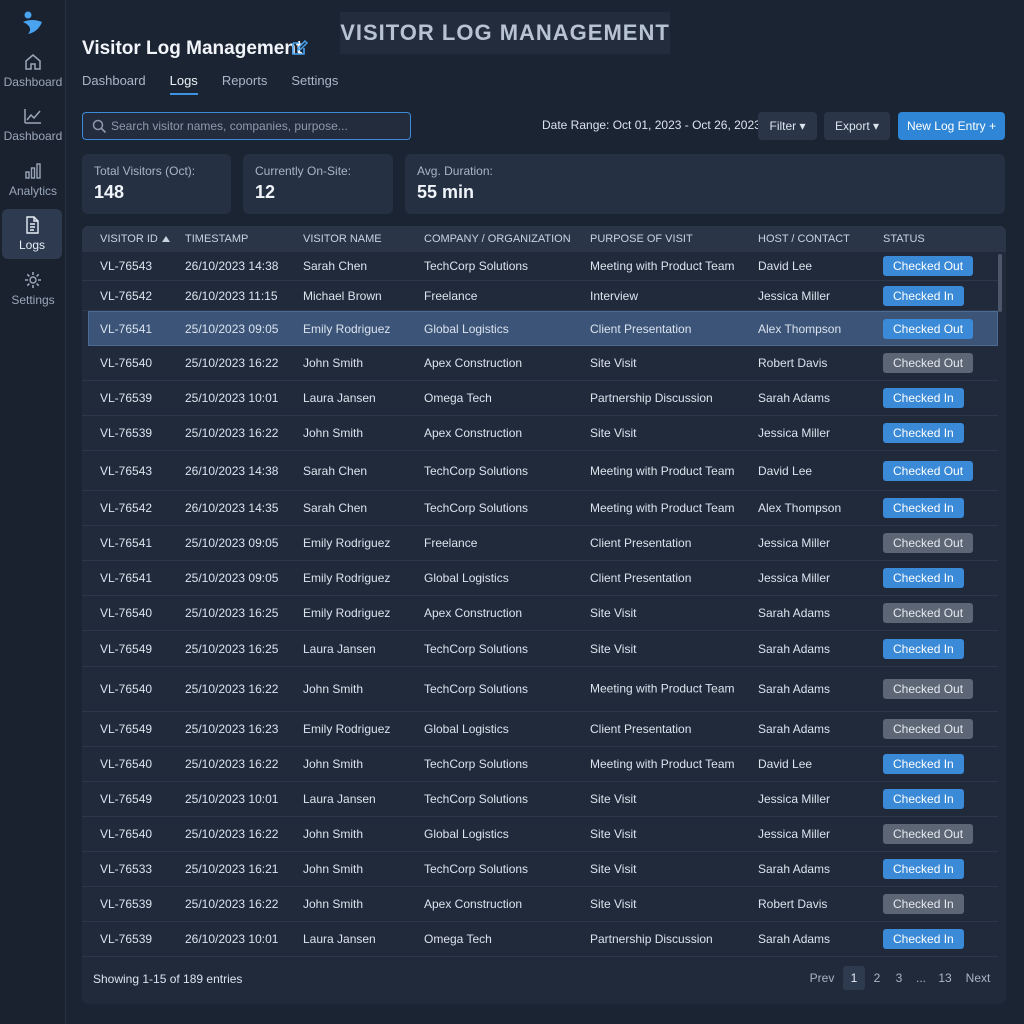  Describe the element at coordinates (877, 978) in the screenshot. I see `pagination-page-2: 2` at that location.